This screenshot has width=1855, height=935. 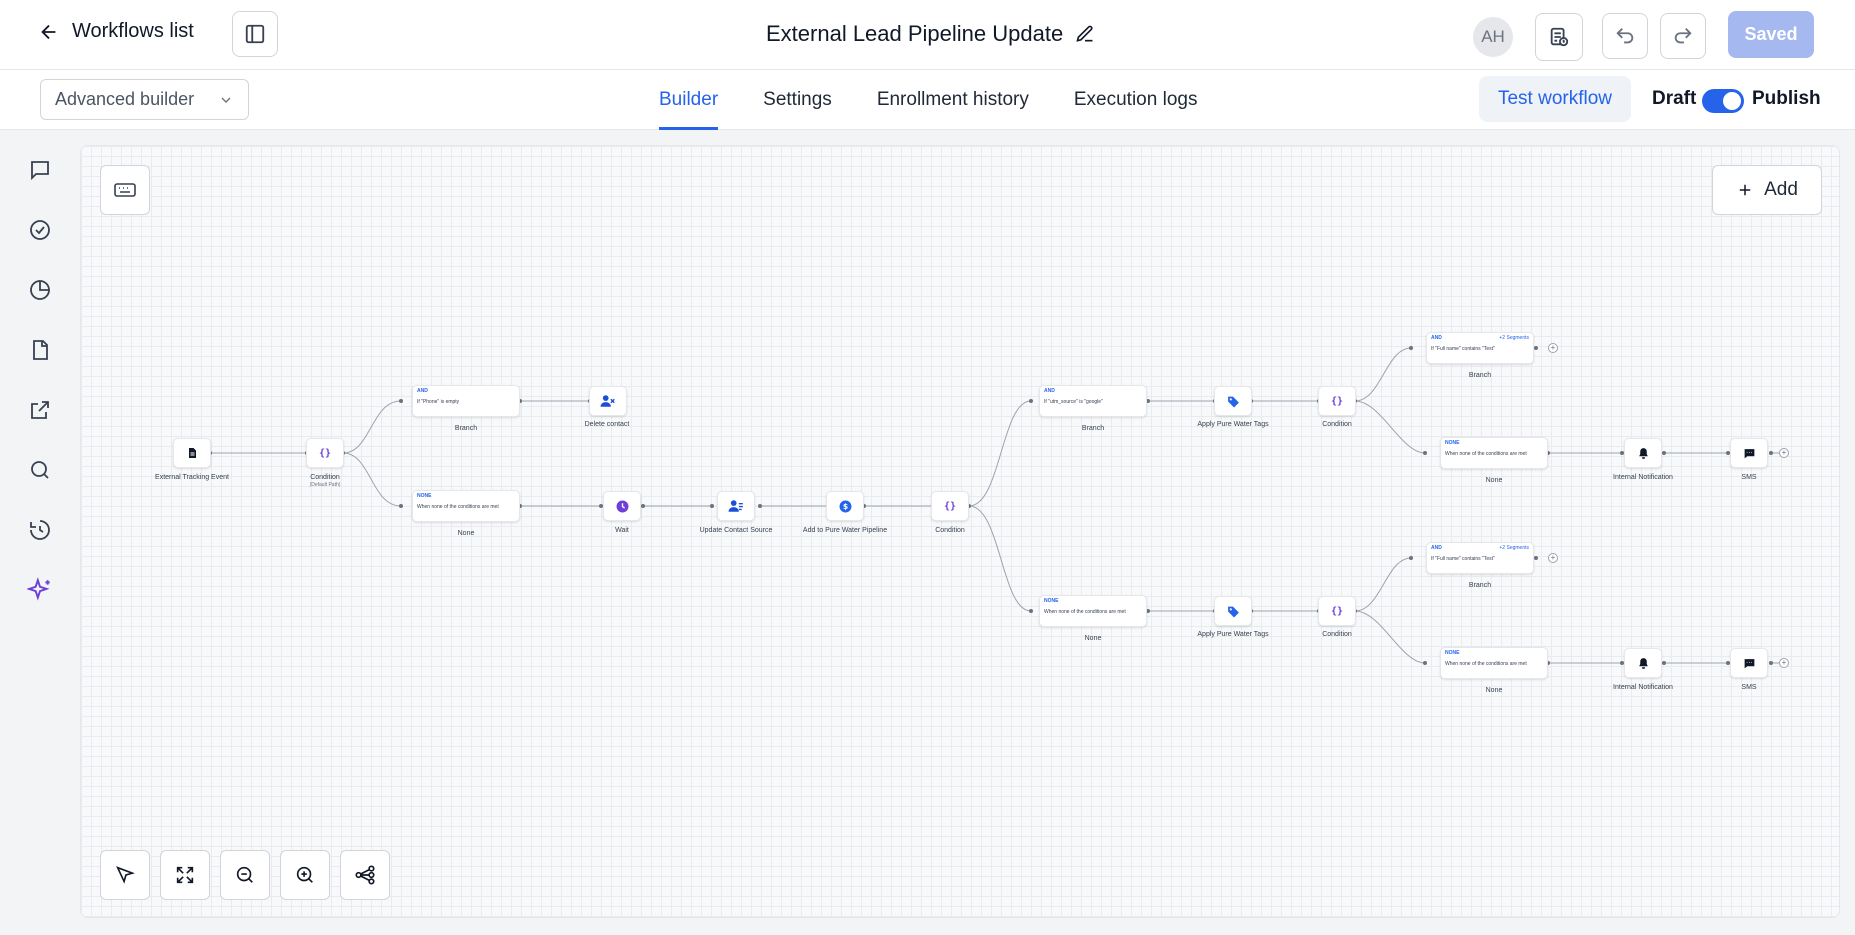 I want to click on chevron-down-icon, so click(x=226, y=100).